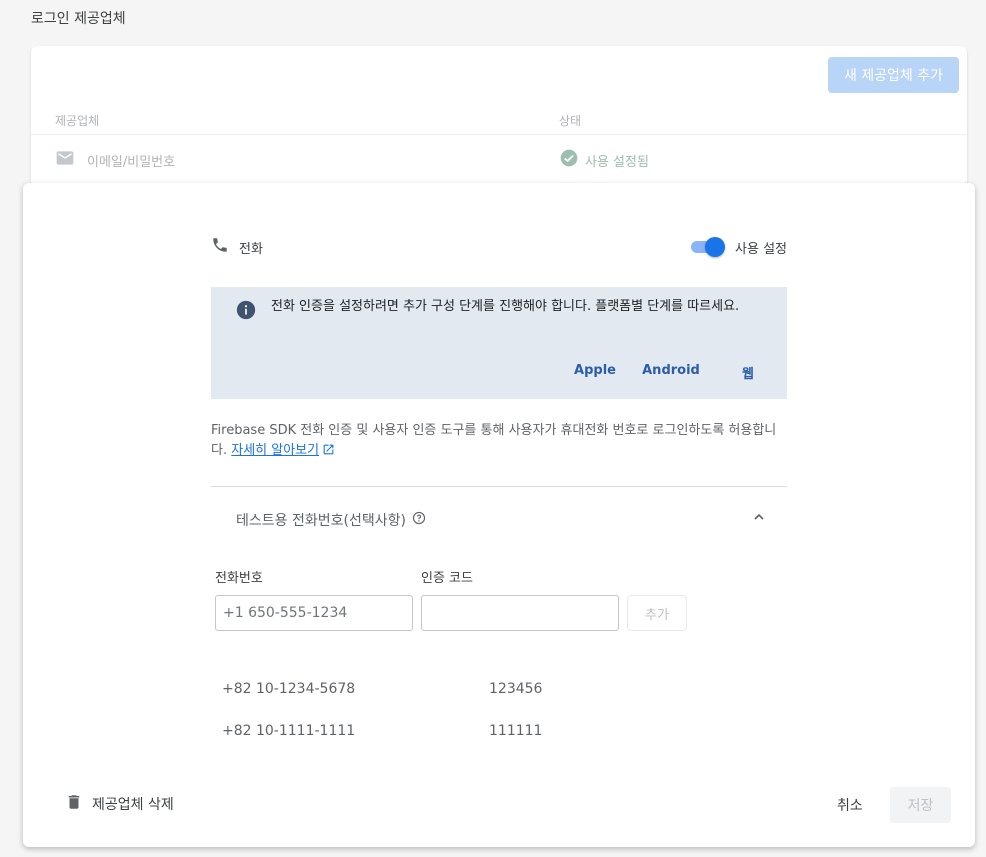 The image size is (986, 857). What do you see at coordinates (77, 121) in the screenshot?
I see `column-header-provider: 제공업체` at bounding box center [77, 121].